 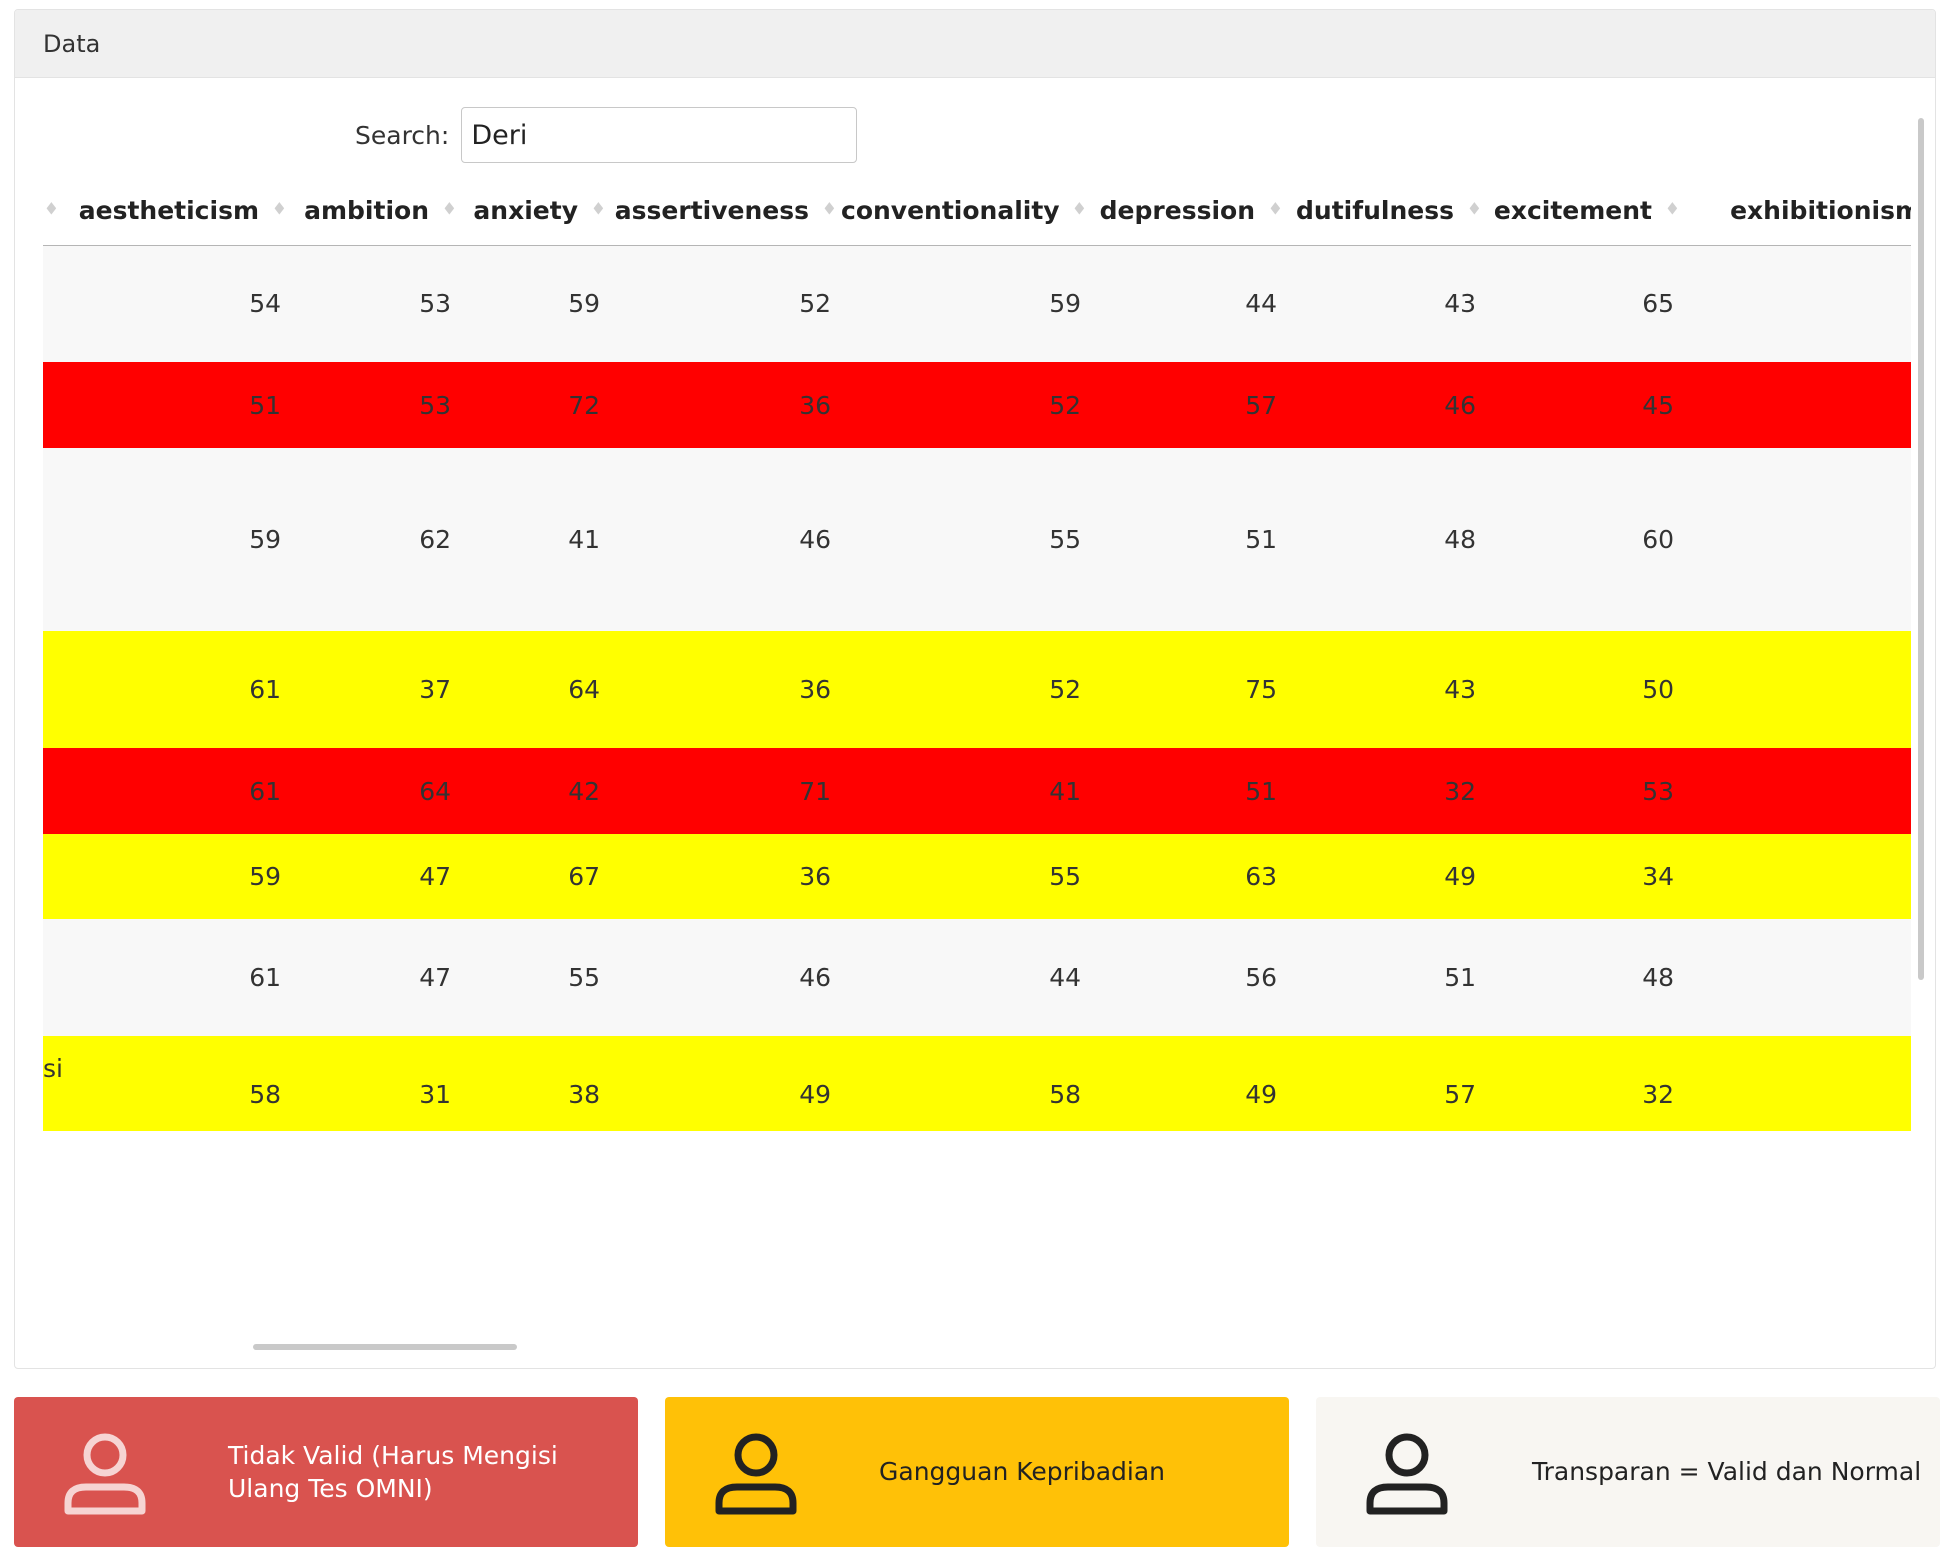 What do you see at coordinates (1658, 539) in the screenshot?
I see `table-cell: 60` at bounding box center [1658, 539].